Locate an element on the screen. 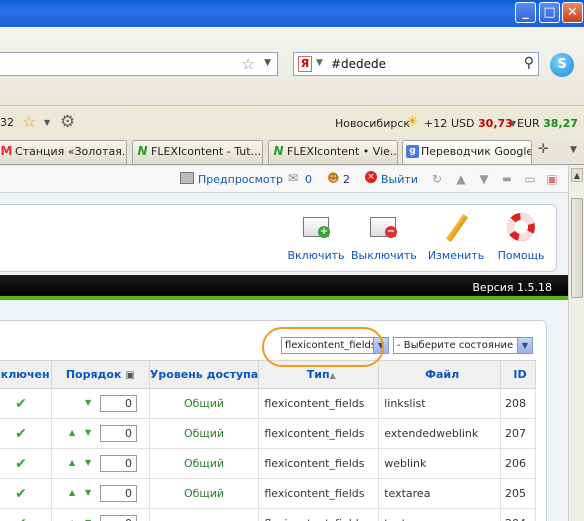 The height and width of the screenshot is (521, 584). tab-list-dropdown-icon: ▼ is located at coordinates (573, 150).